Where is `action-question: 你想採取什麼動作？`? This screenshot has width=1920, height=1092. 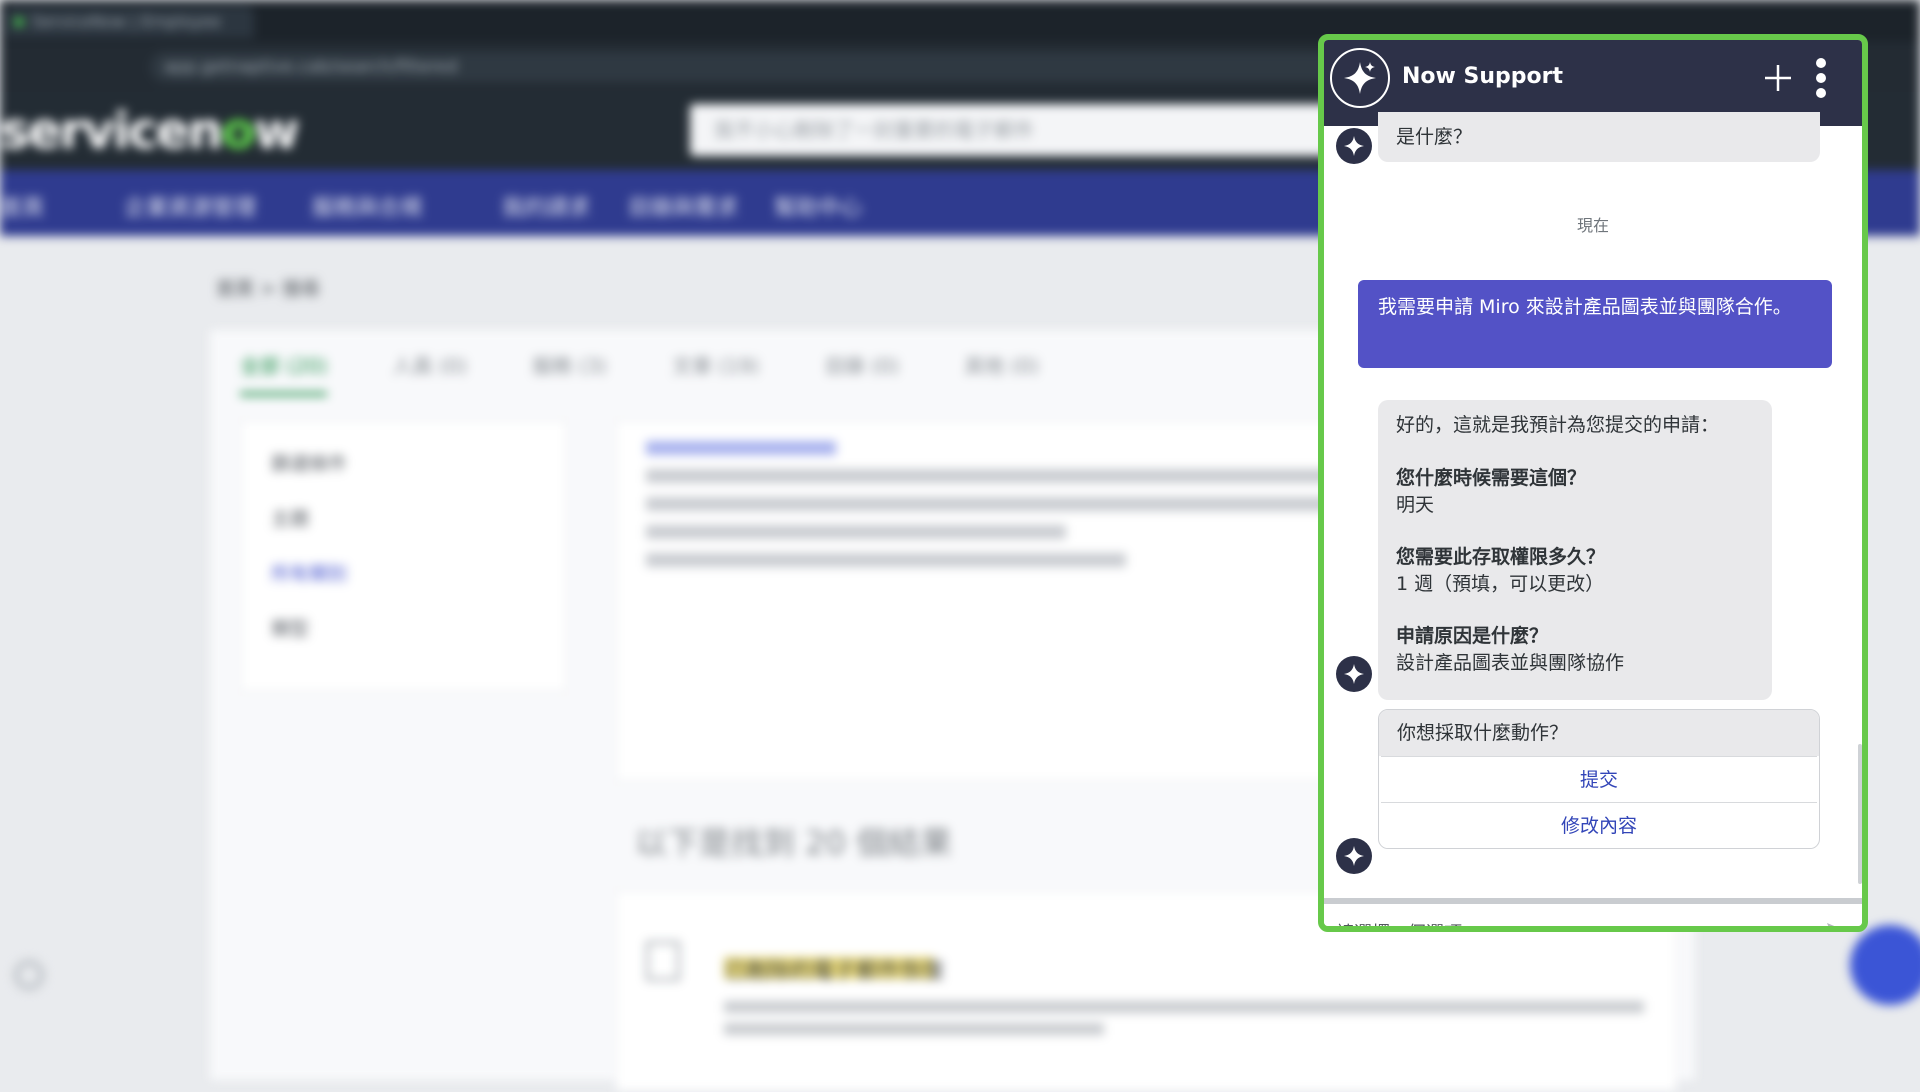 action-question: 你想採取什麼動作？ is located at coordinates (1599, 733).